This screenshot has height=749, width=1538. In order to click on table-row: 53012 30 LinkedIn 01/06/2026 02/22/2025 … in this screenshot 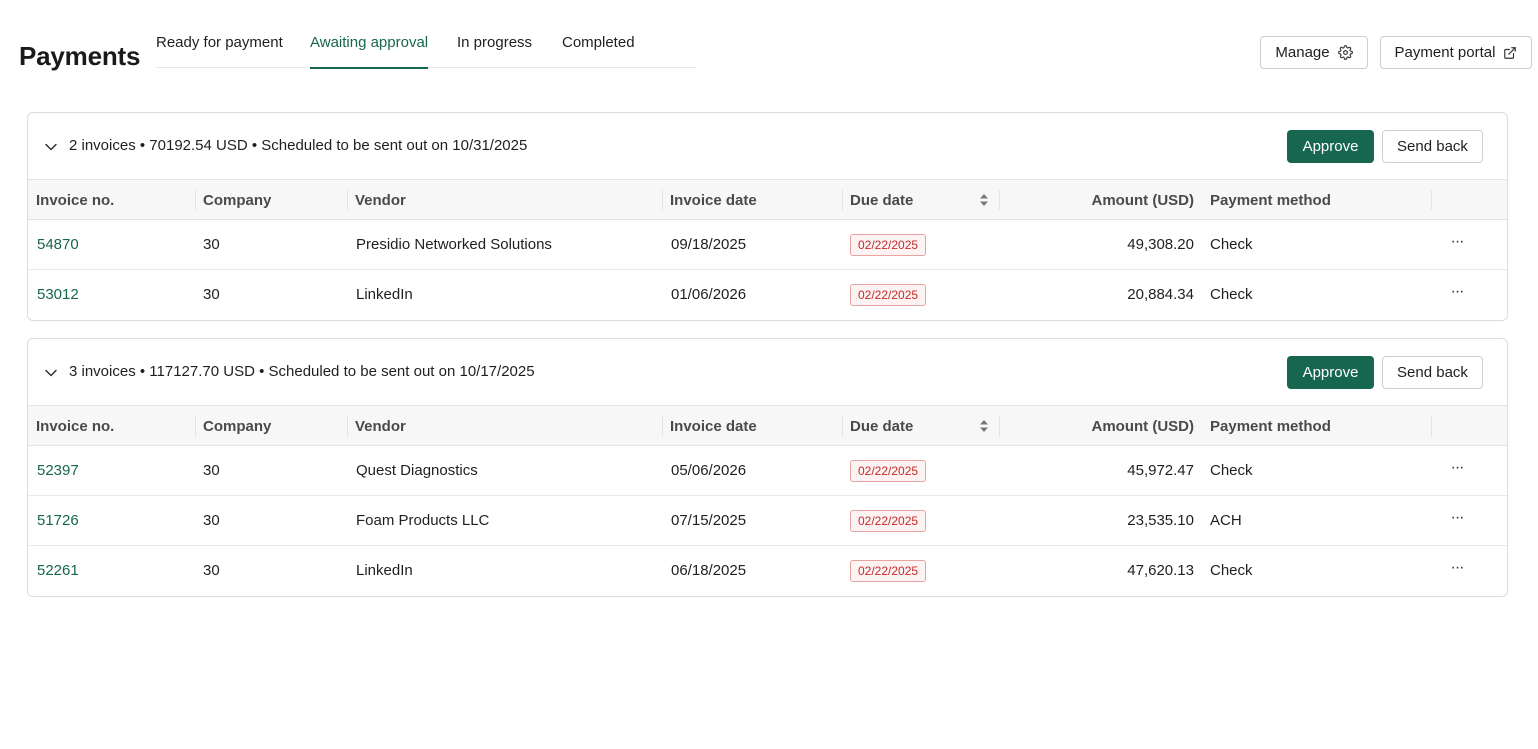, I will do `click(767, 295)`.